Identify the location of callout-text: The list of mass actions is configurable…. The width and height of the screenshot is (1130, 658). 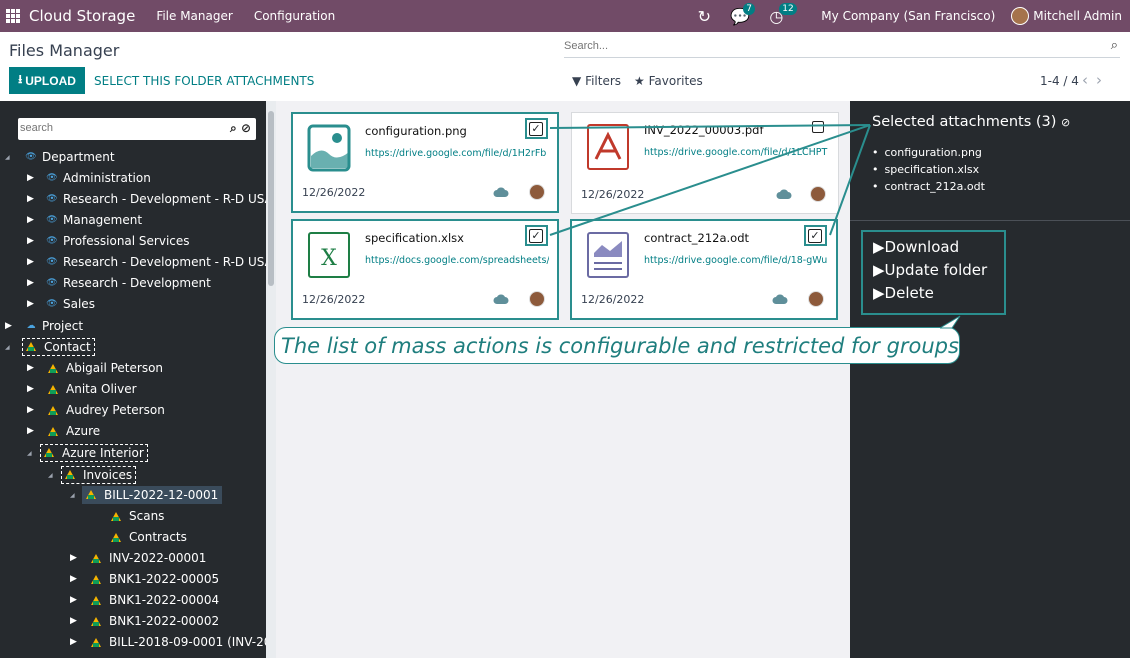
(620, 345).